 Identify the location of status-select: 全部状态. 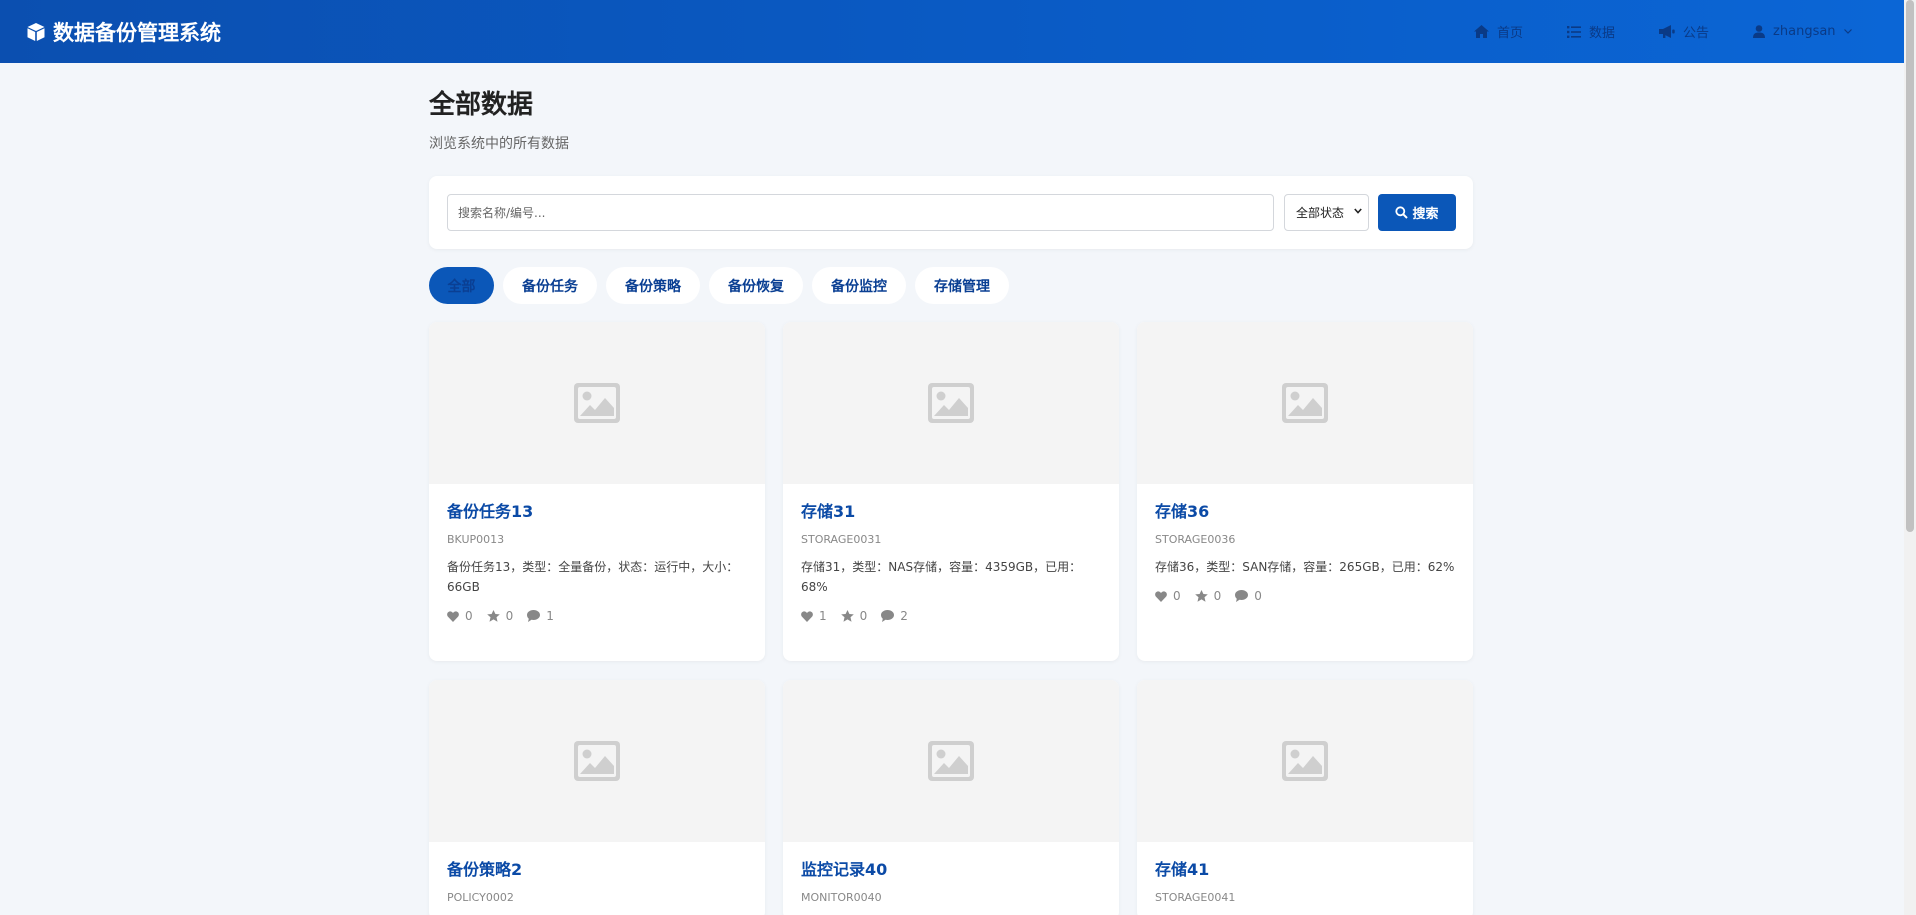
(1326, 212).